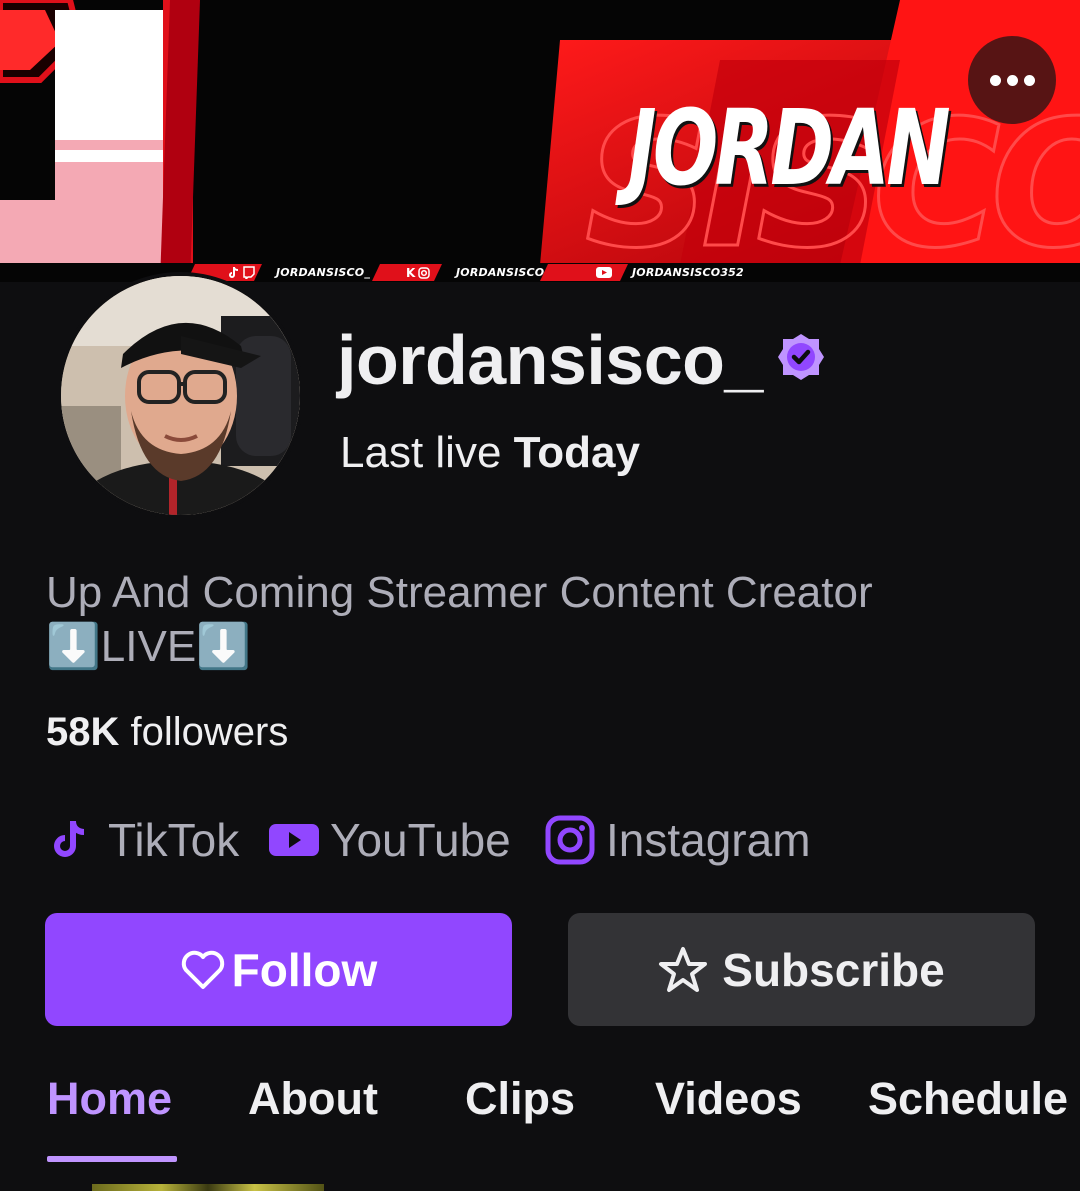  Describe the element at coordinates (789, 148) in the screenshot. I see `banner-name-text: JORDAN` at that location.